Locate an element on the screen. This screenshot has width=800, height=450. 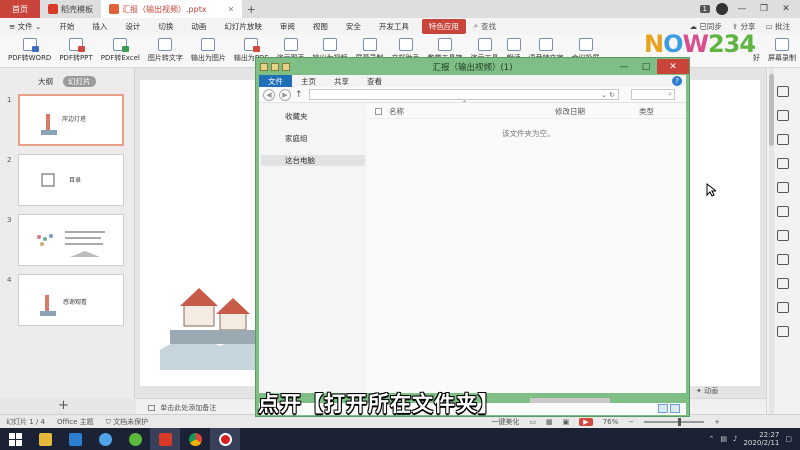
dropdown-icon: ⌄ is located at coordinates (604, 95).